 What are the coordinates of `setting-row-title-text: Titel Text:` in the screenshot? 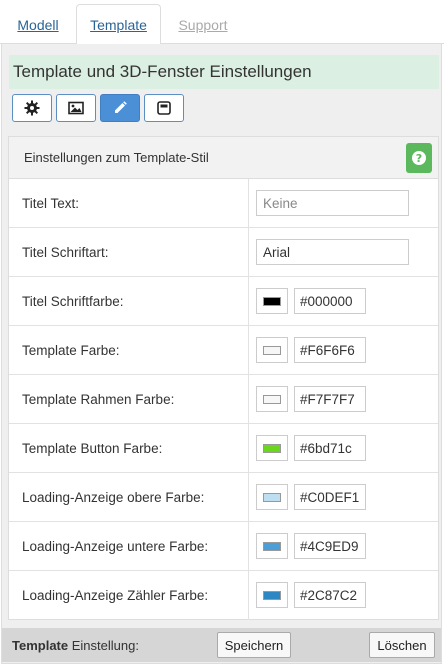 It's located at (223, 203).